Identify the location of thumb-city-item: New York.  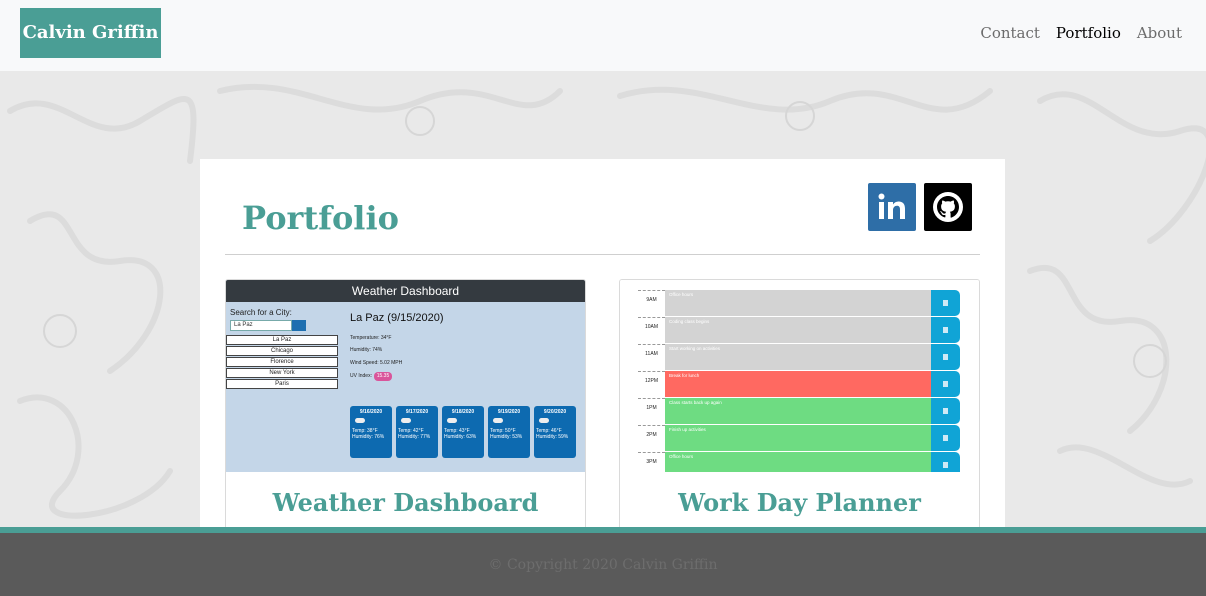
(282, 373).